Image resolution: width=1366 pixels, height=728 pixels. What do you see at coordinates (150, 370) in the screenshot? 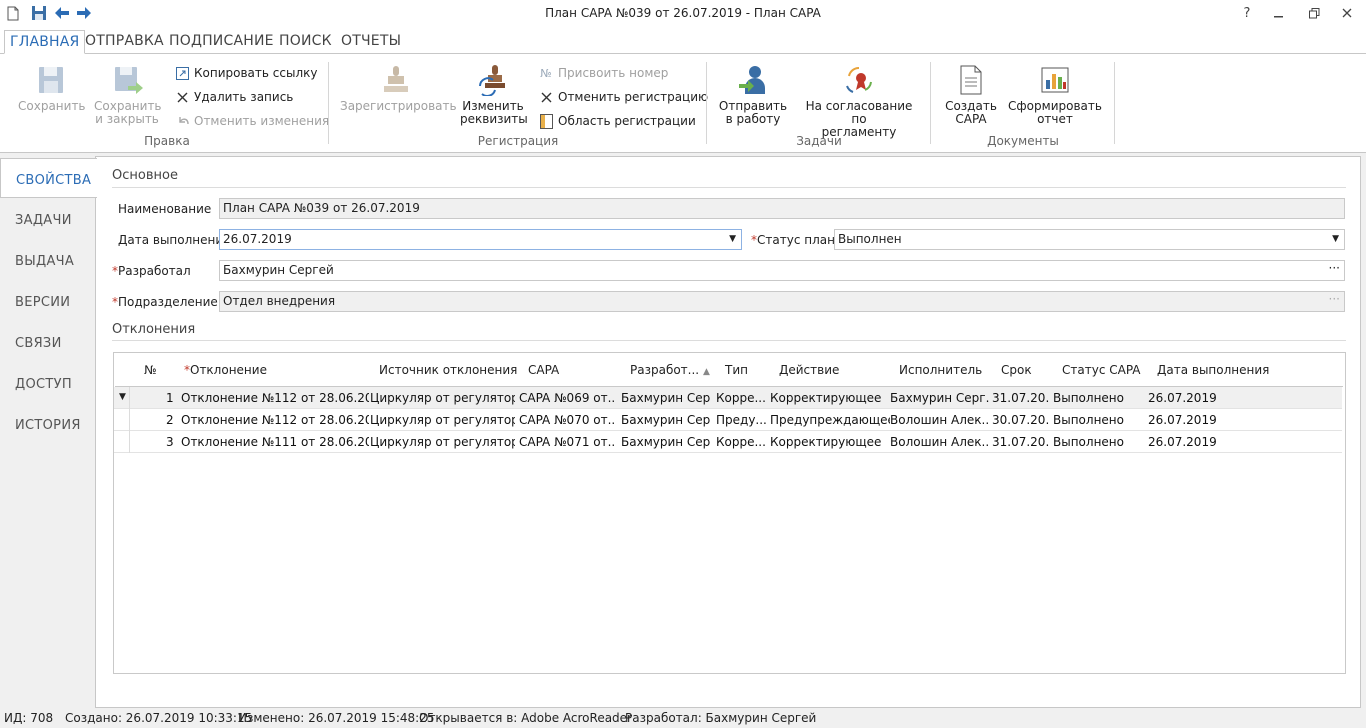
I see `col-header-num: №` at bounding box center [150, 370].